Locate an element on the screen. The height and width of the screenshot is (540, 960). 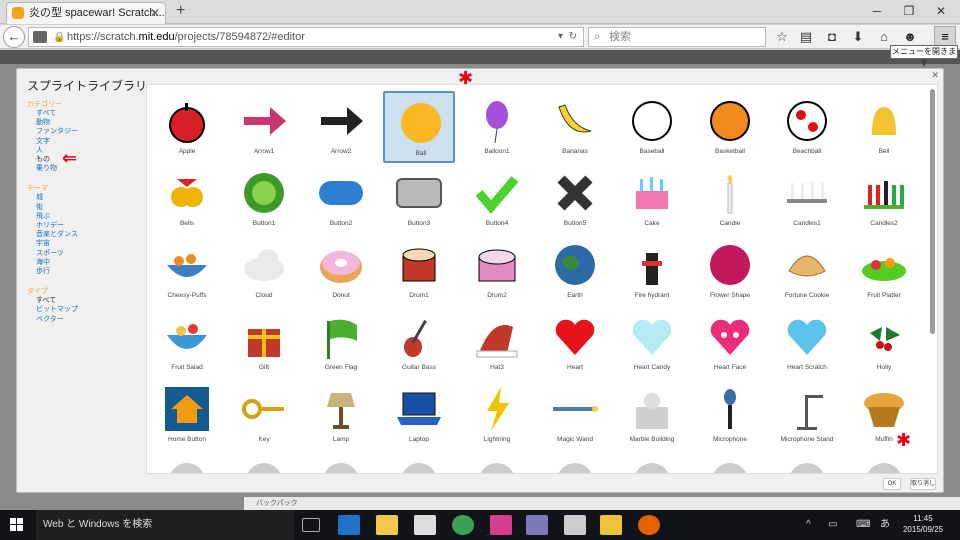
dropdown-reload-icon: ▾ ↻ is located at coordinates (567, 37).